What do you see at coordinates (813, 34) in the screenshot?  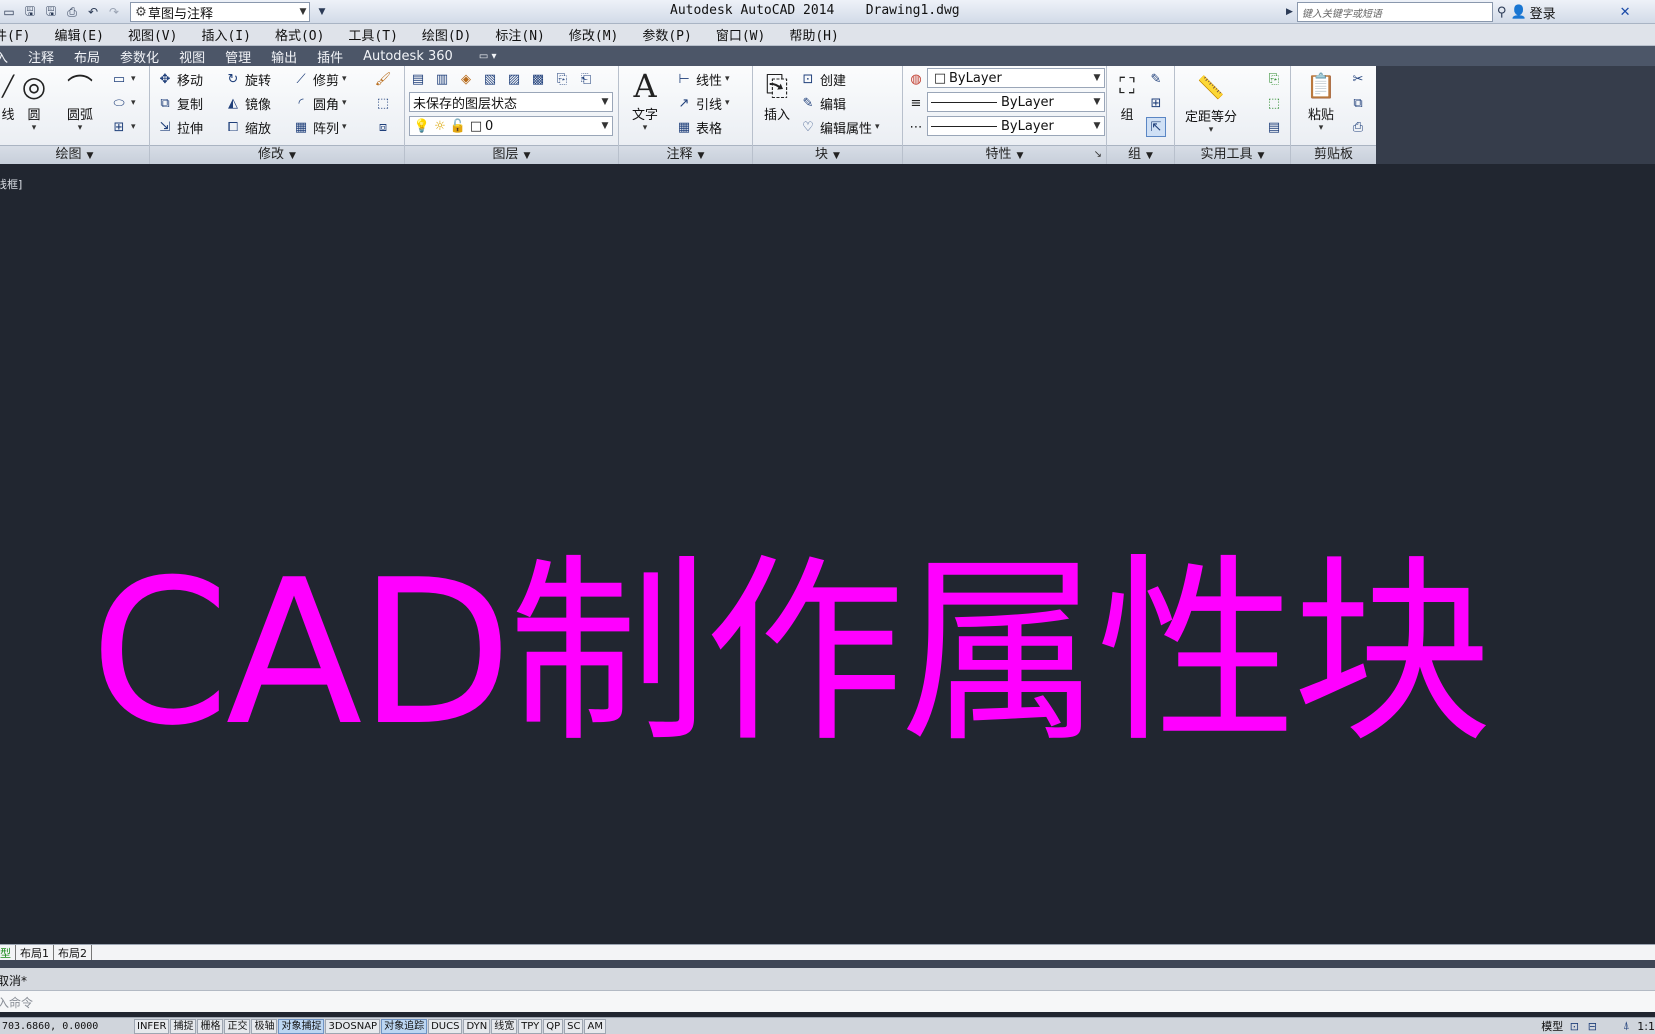 I see `menu-help: 帮助(H)` at bounding box center [813, 34].